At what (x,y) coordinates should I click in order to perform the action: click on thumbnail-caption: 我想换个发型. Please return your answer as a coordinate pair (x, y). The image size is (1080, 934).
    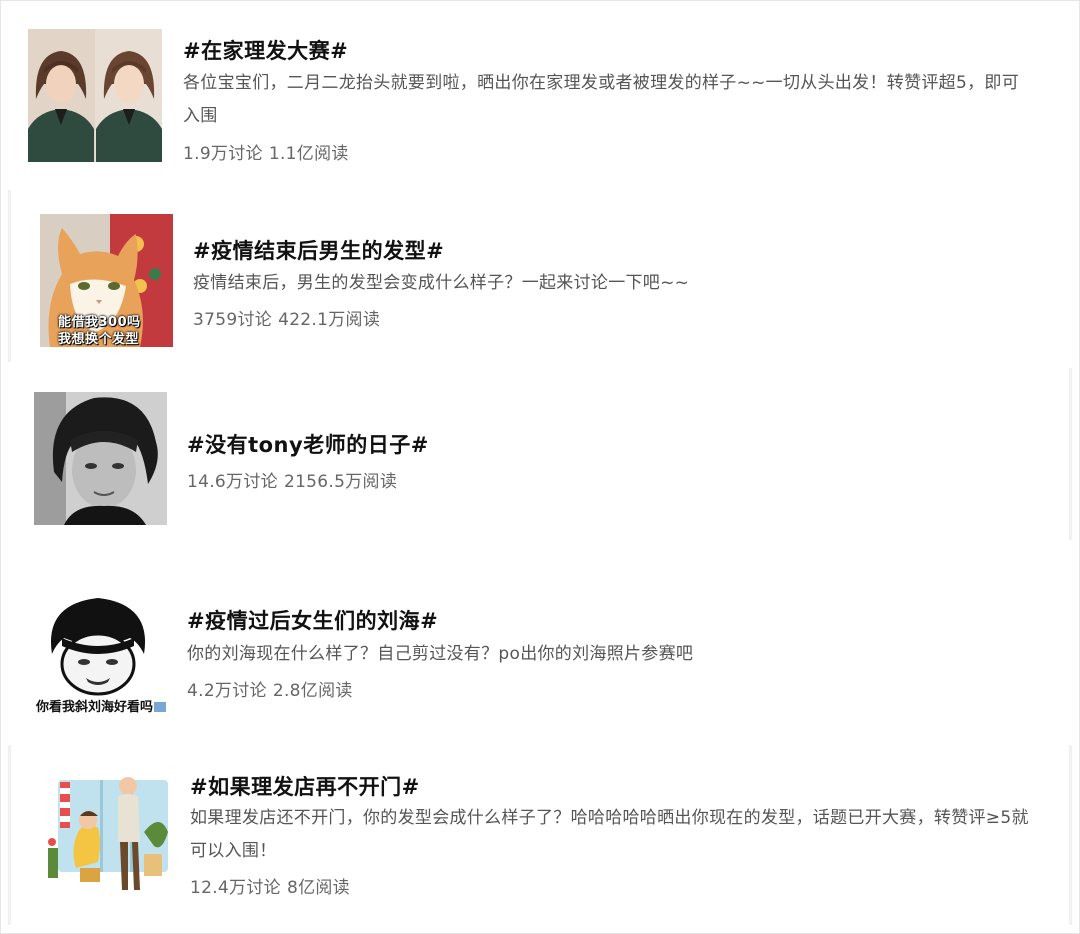
    Looking at the image, I should click on (99, 339).